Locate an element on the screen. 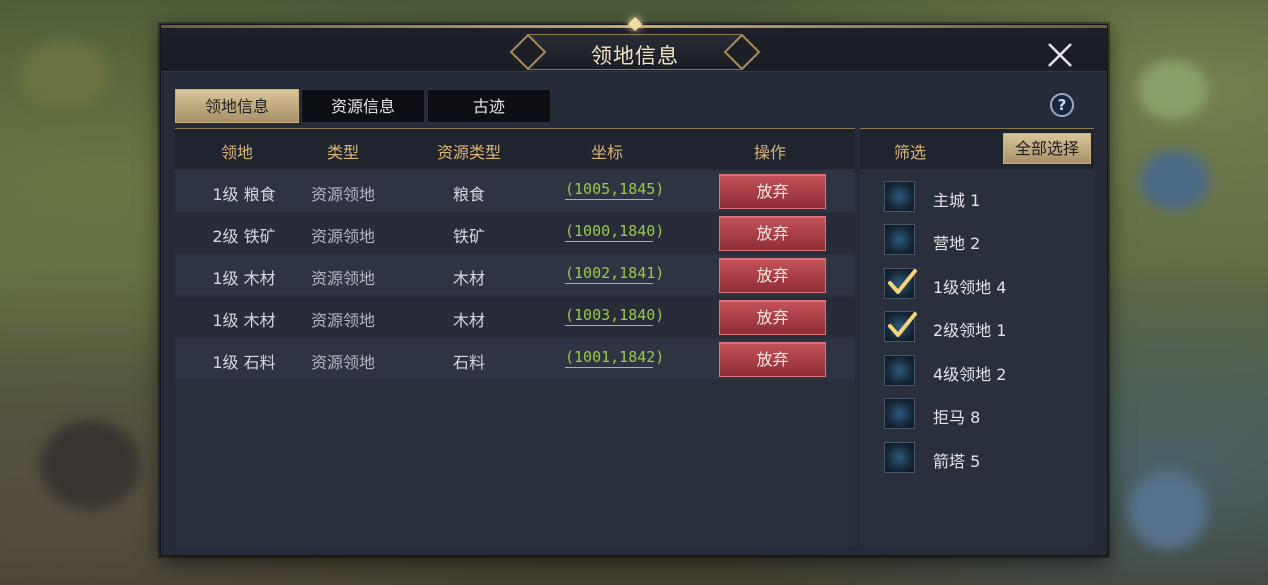 The height and width of the screenshot is (585, 1268). coordinate-link: (1001,1842) is located at coordinates (614, 358).